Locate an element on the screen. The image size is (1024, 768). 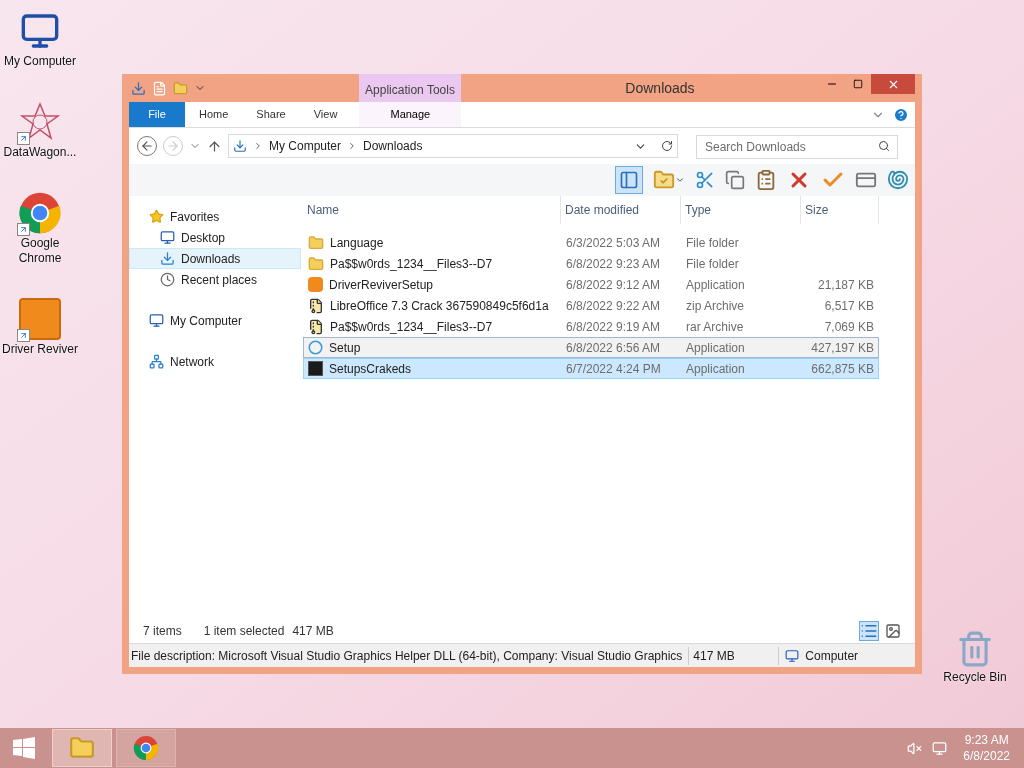
nav-item: Desktop is located at coordinates (215, 237).